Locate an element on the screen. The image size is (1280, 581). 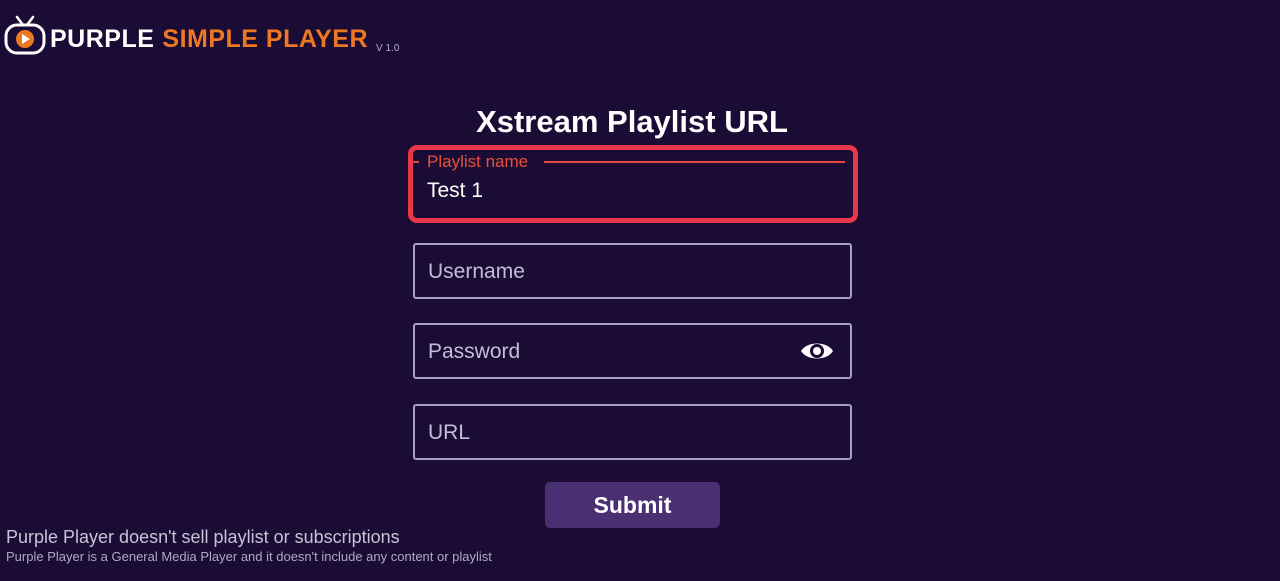
playlist-name-label: Playlist name is located at coordinates (478, 161).